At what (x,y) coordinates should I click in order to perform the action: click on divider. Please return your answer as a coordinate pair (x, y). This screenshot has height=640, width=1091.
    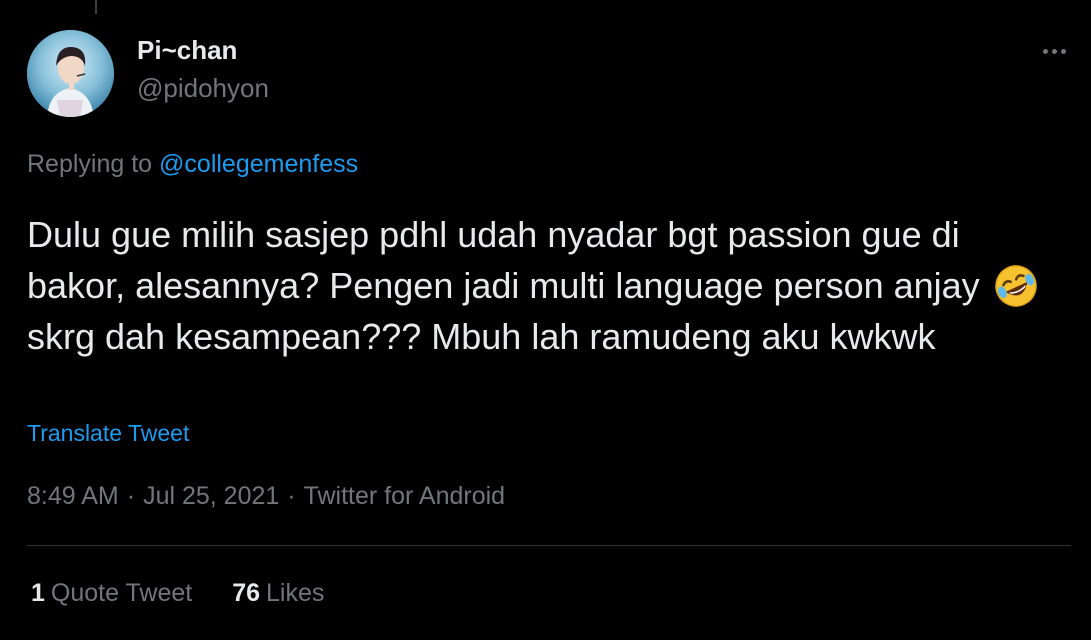
    Looking at the image, I should click on (549, 545).